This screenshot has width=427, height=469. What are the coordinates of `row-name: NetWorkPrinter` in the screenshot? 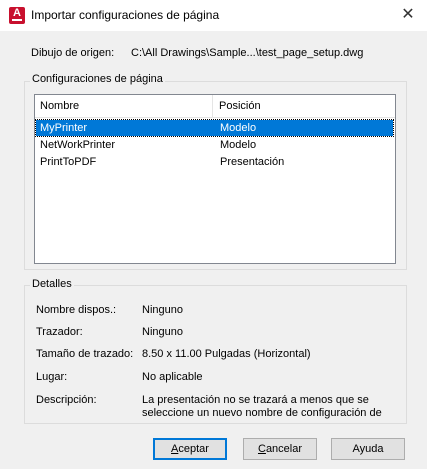 It's located at (77, 145).